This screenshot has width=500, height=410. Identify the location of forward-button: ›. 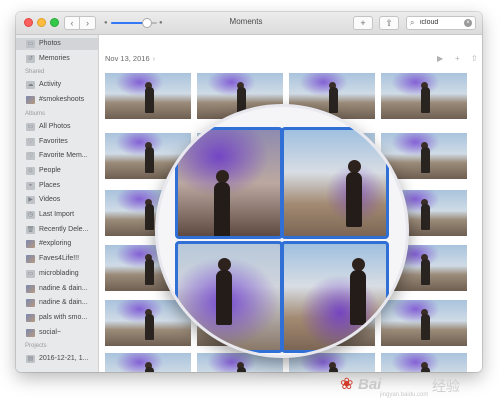
(88, 23).